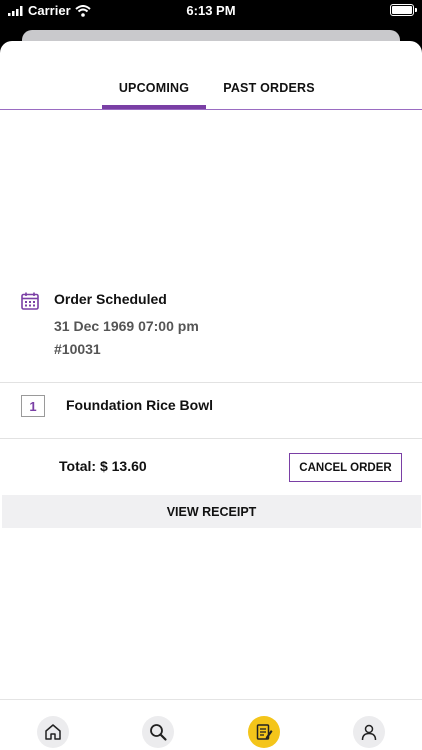 The height and width of the screenshot is (750, 422). Describe the element at coordinates (345, 467) in the screenshot. I see `cancel-order-button: CANCEL ORDER` at that location.